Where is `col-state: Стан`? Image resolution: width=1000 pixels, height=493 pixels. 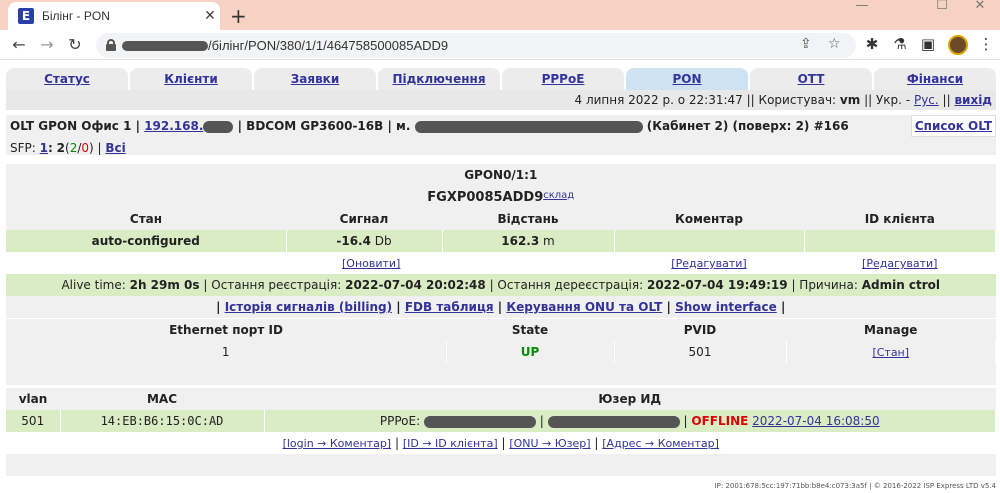 col-state: Стан is located at coordinates (146, 219).